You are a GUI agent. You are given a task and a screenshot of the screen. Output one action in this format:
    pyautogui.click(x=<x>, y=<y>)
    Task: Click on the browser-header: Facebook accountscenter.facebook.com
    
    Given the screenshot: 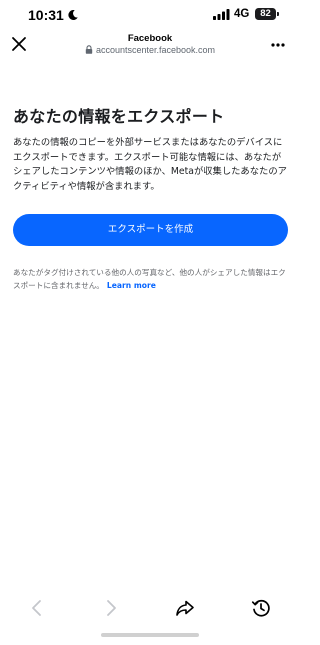 What is the action you would take?
    pyautogui.click(x=150, y=48)
    